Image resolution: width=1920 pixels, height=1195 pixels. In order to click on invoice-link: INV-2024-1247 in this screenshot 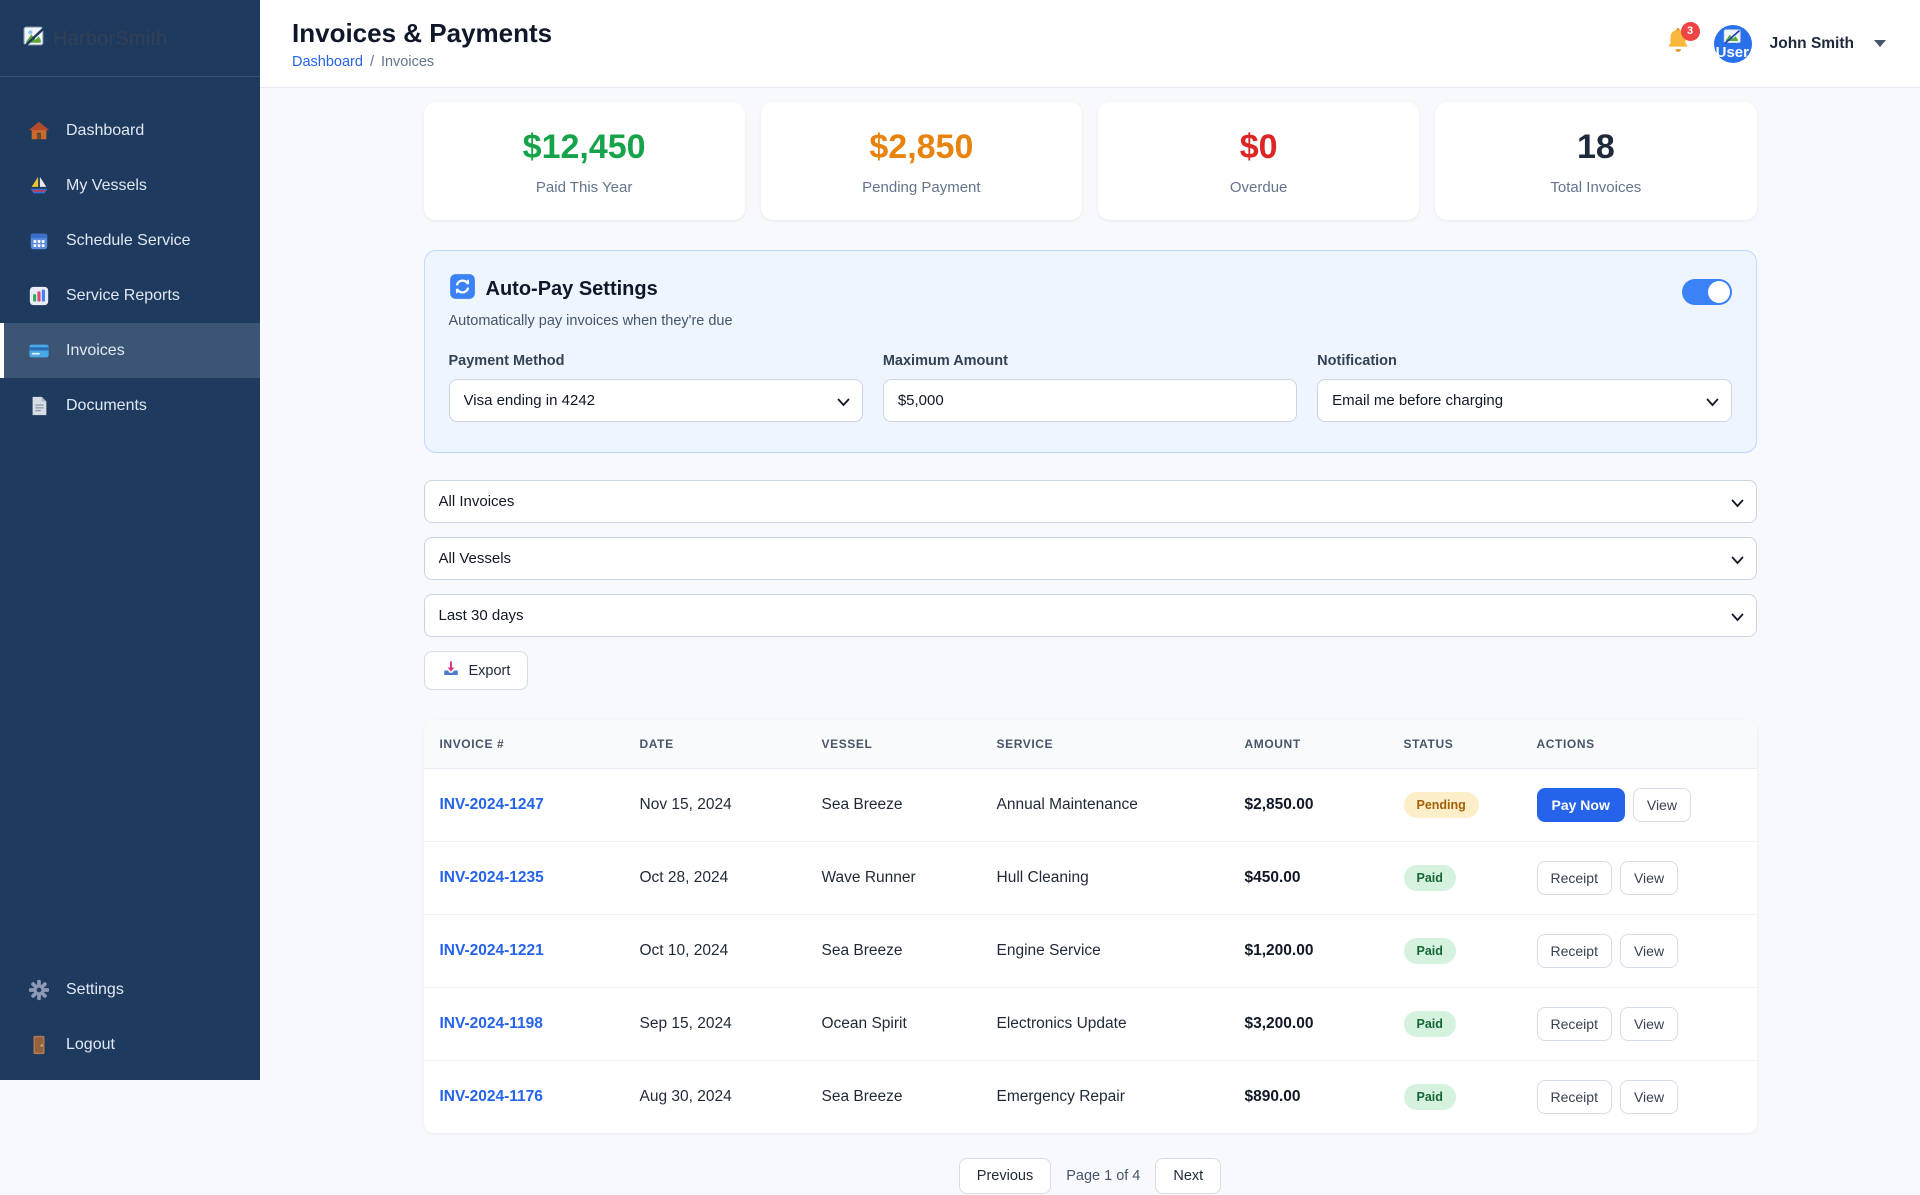, I will do `click(492, 804)`.